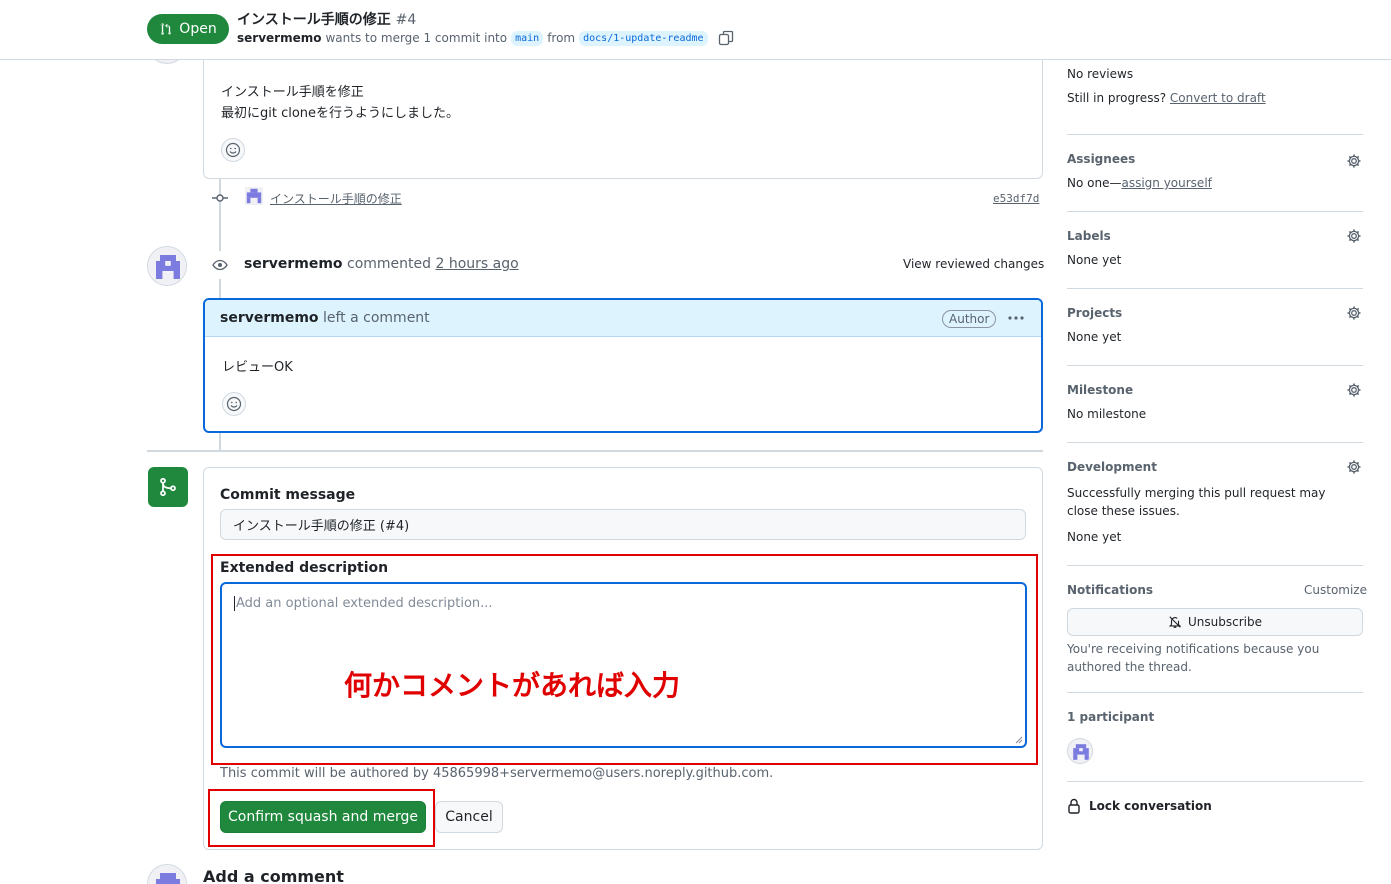 The width and height of the screenshot is (1391, 884). What do you see at coordinates (166, 29) in the screenshot?
I see `git-pull-request-icon` at bounding box center [166, 29].